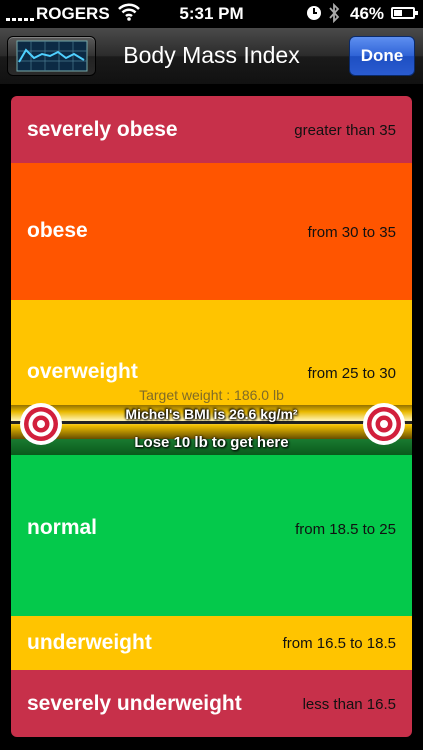 The image size is (423, 750). I want to click on category-severely-underweight: severely underweight less than 16.5, so click(211, 703).